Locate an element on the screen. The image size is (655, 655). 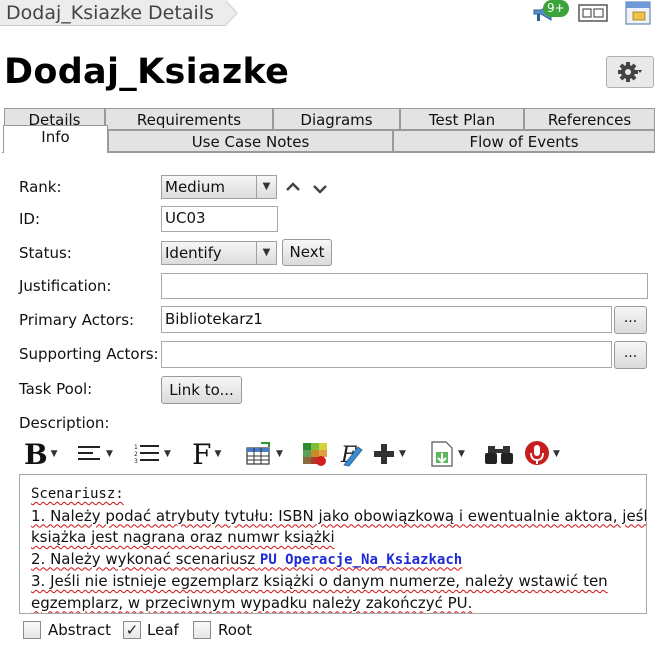
abstract-checkbox-row: Abstract is located at coordinates (67, 630).